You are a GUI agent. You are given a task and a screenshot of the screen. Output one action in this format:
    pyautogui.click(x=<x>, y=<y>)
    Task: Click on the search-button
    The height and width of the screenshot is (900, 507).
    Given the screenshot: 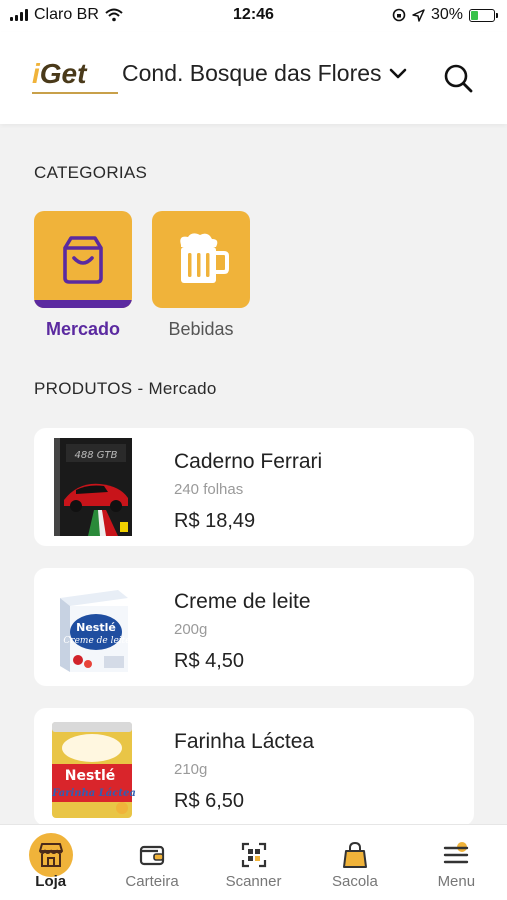 What is the action you would take?
    pyautogui.click(x=458, y=78)
    